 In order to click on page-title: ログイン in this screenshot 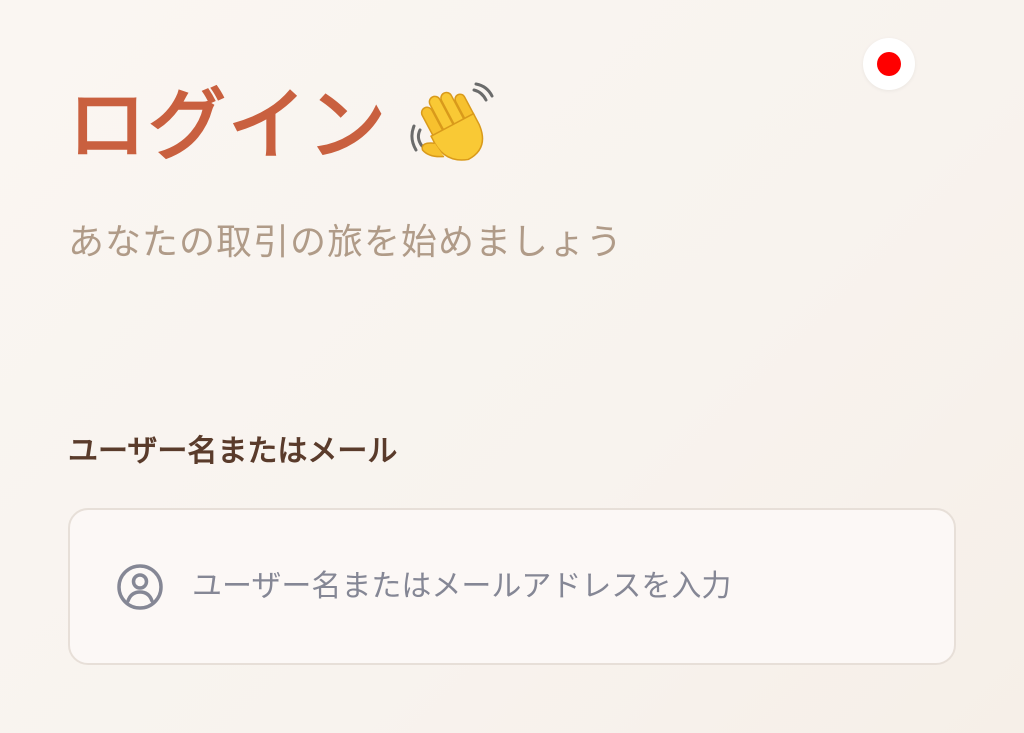, I will do `click(228, 126)`.